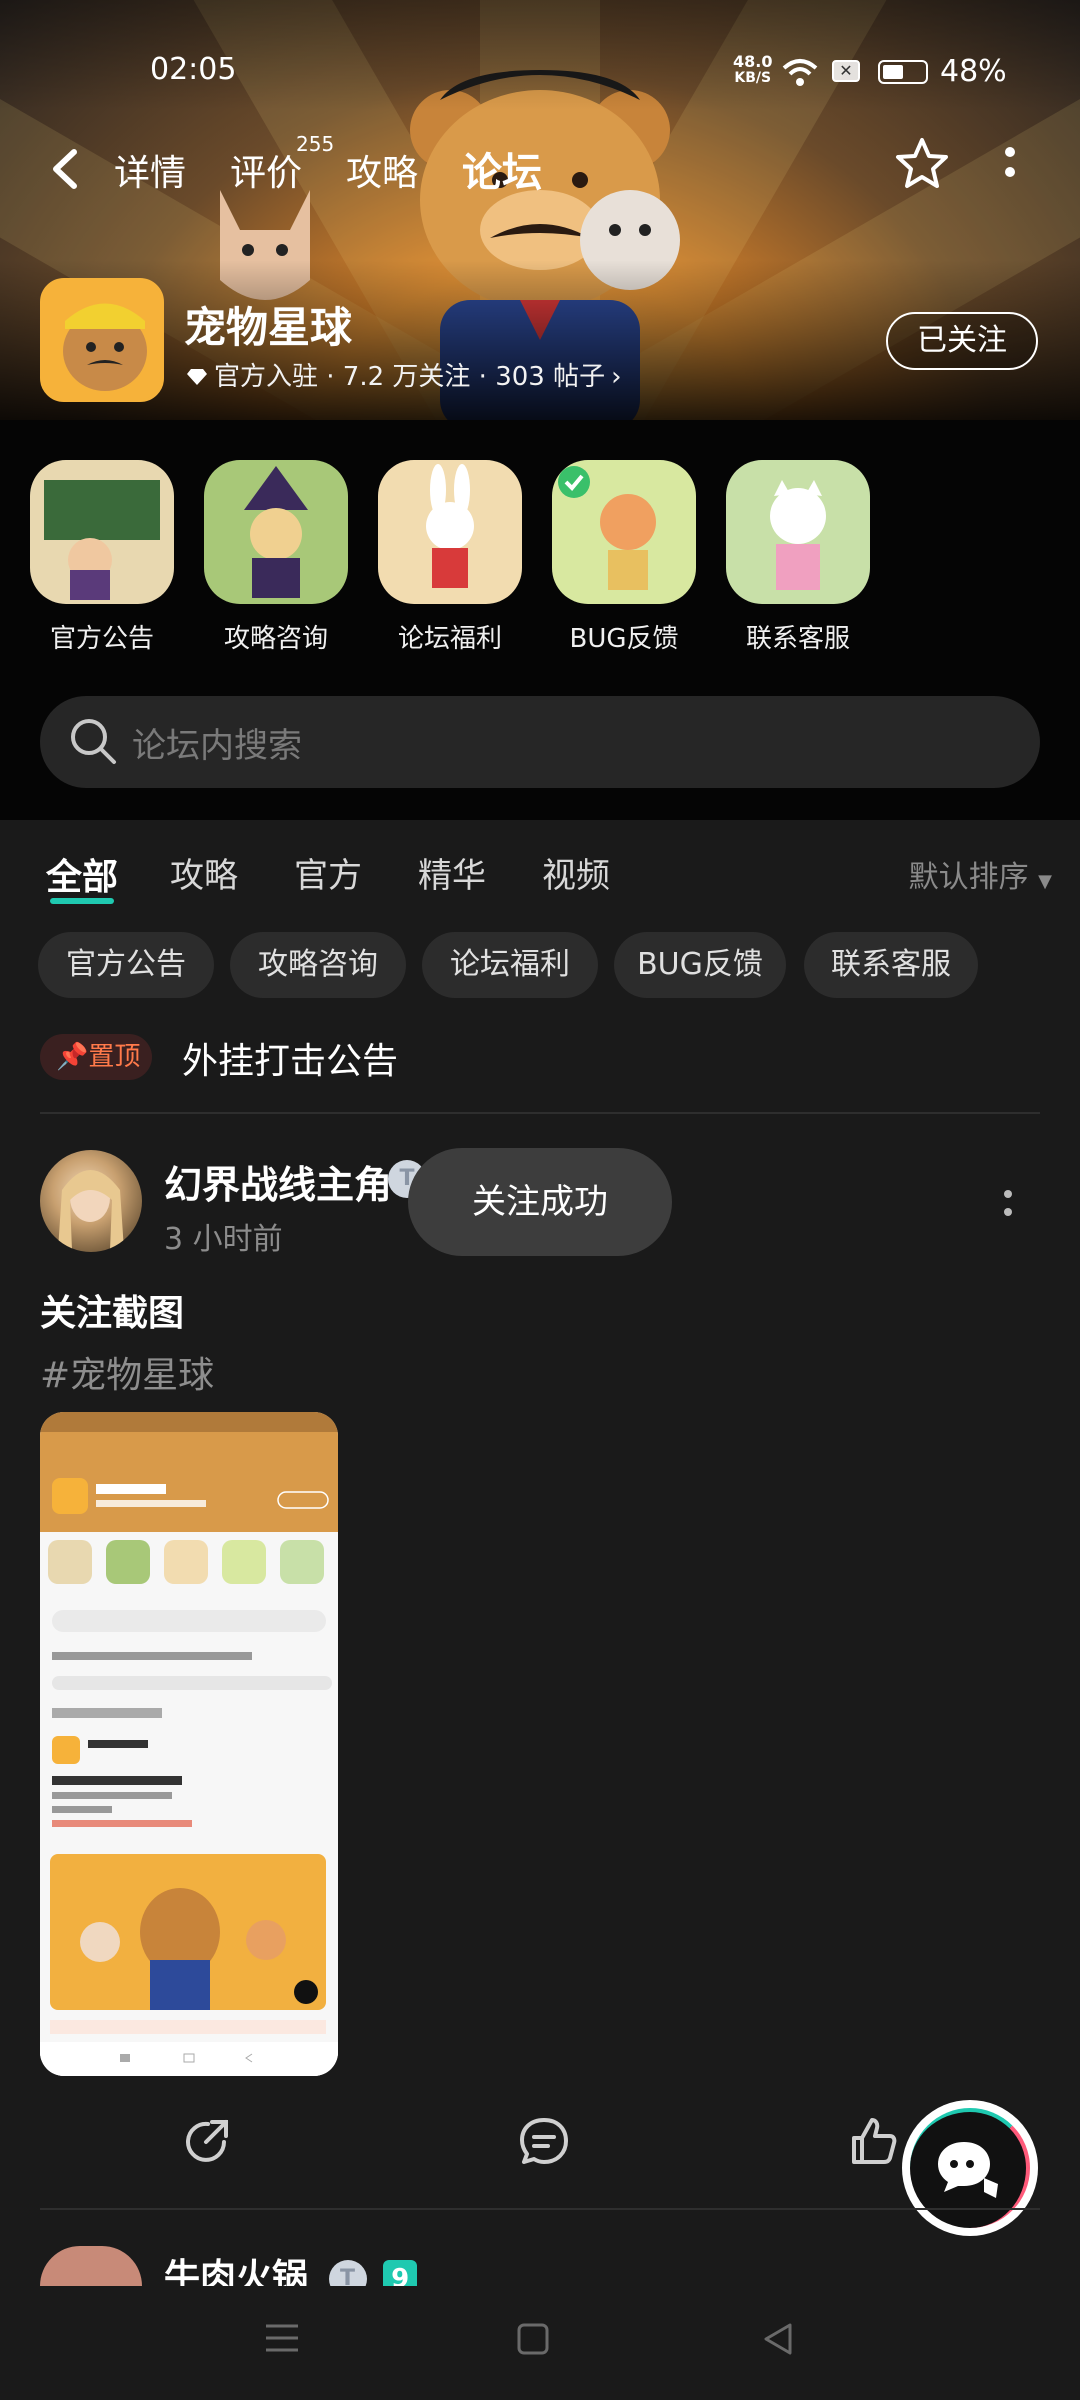 Image resolution: width=1080 pixels, height=2400 pixels. Describe the element at coordinates (72, 1057) in the screenshot. I see `pin-icon: 📌` at that location.